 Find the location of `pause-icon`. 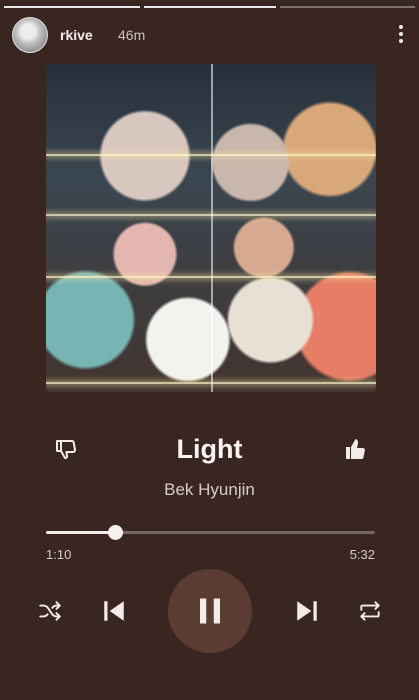

pause-icon is located at coordinates (210, 611).